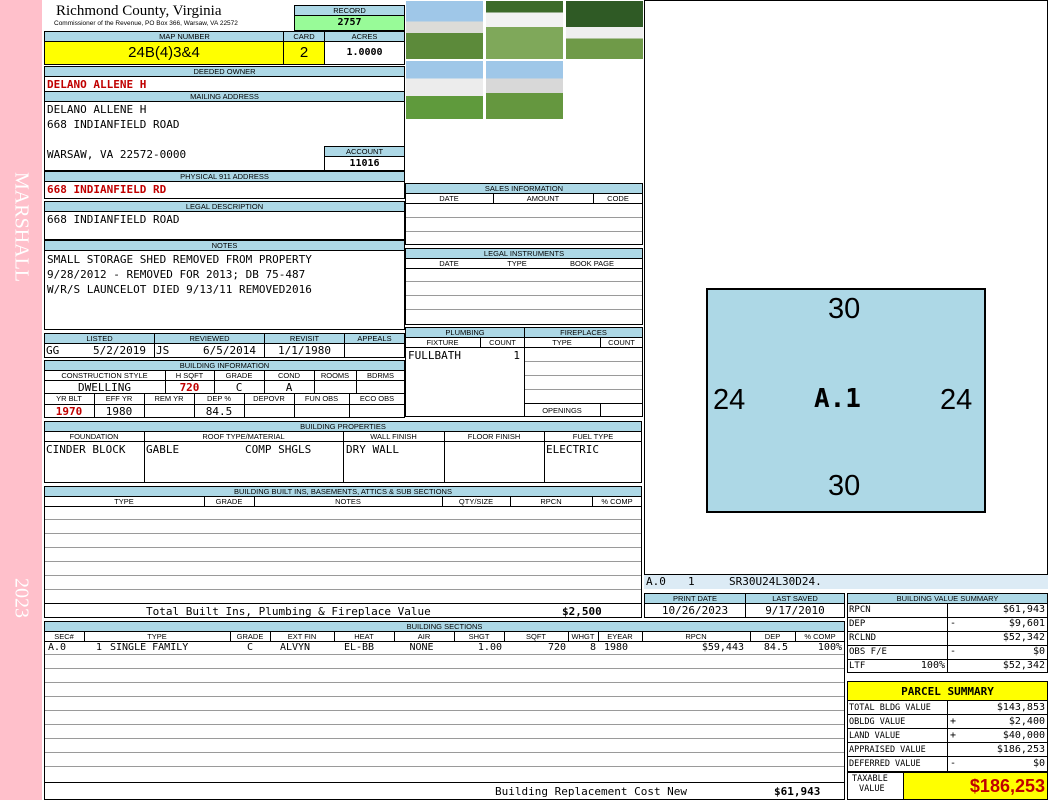 Image resolution: width=1050 pixels, height=800 pixels. I want to click on listed-by: GG, so click(53, 350).